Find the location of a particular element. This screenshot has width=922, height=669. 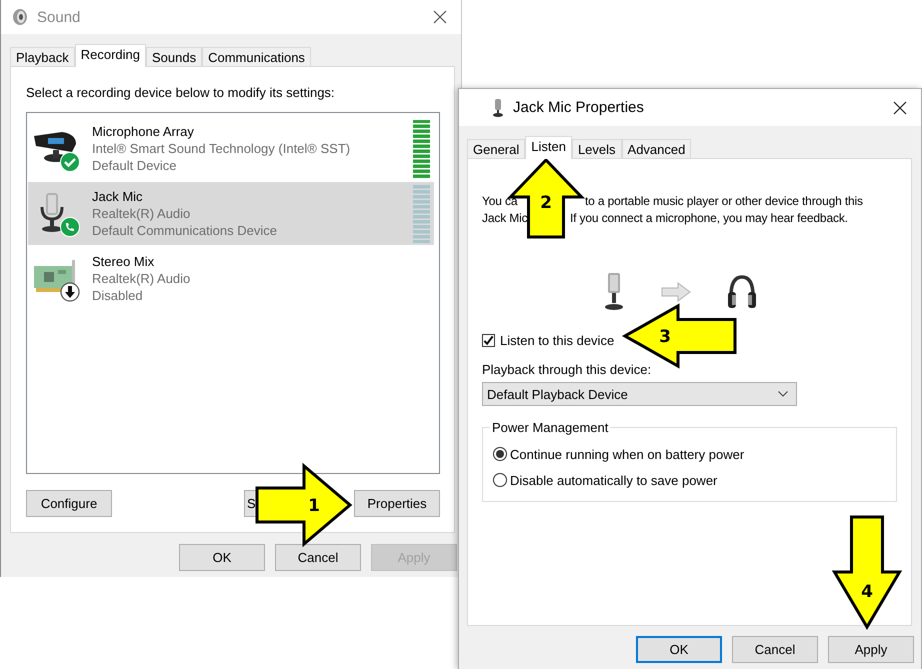

tab: Levels is located at coordinates (597, 148).